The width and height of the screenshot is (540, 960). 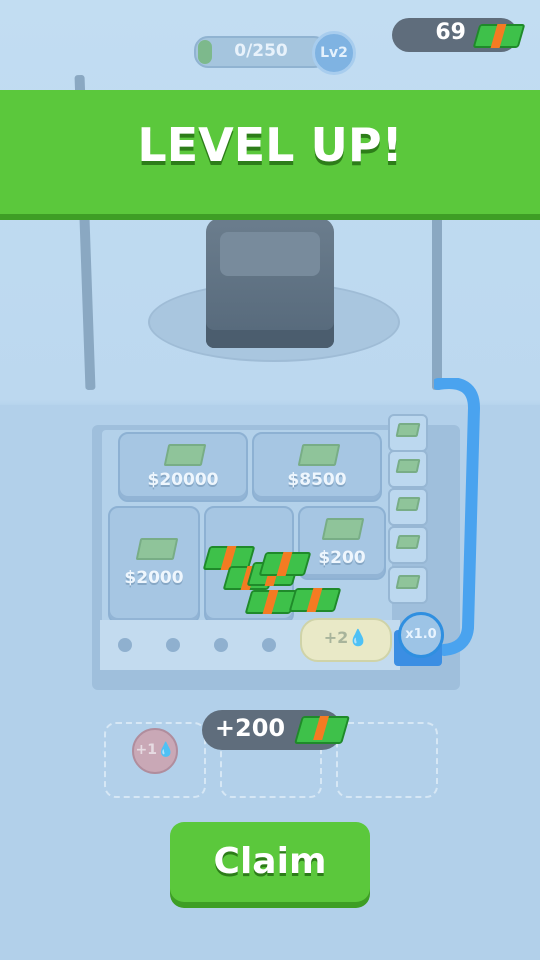 I want to click on slot-label: $8500, so click(x=317, y=480).